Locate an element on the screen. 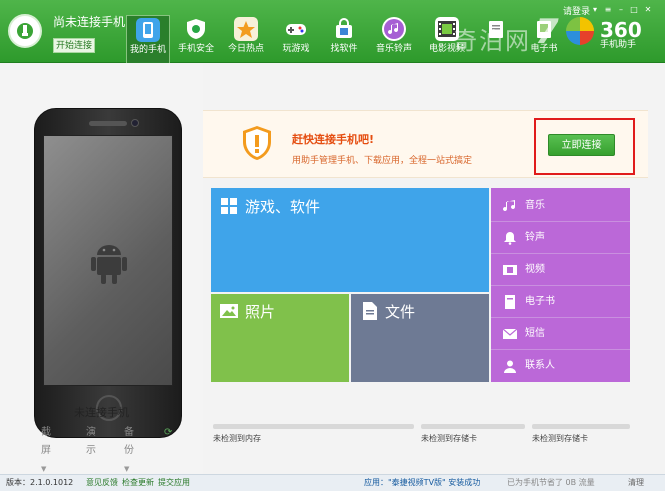 The width and height of the screenshot is (665, 491). media-menu: 音乐 铃声 视频 电子书 短信 联系人 is located at coordinates (560, 285).